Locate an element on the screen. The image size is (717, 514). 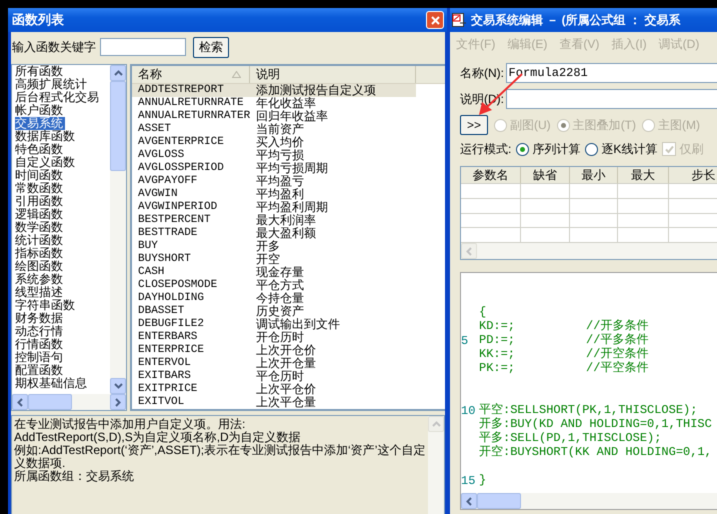
function-description: 开仓历时 is located at coordinates (279, 337).